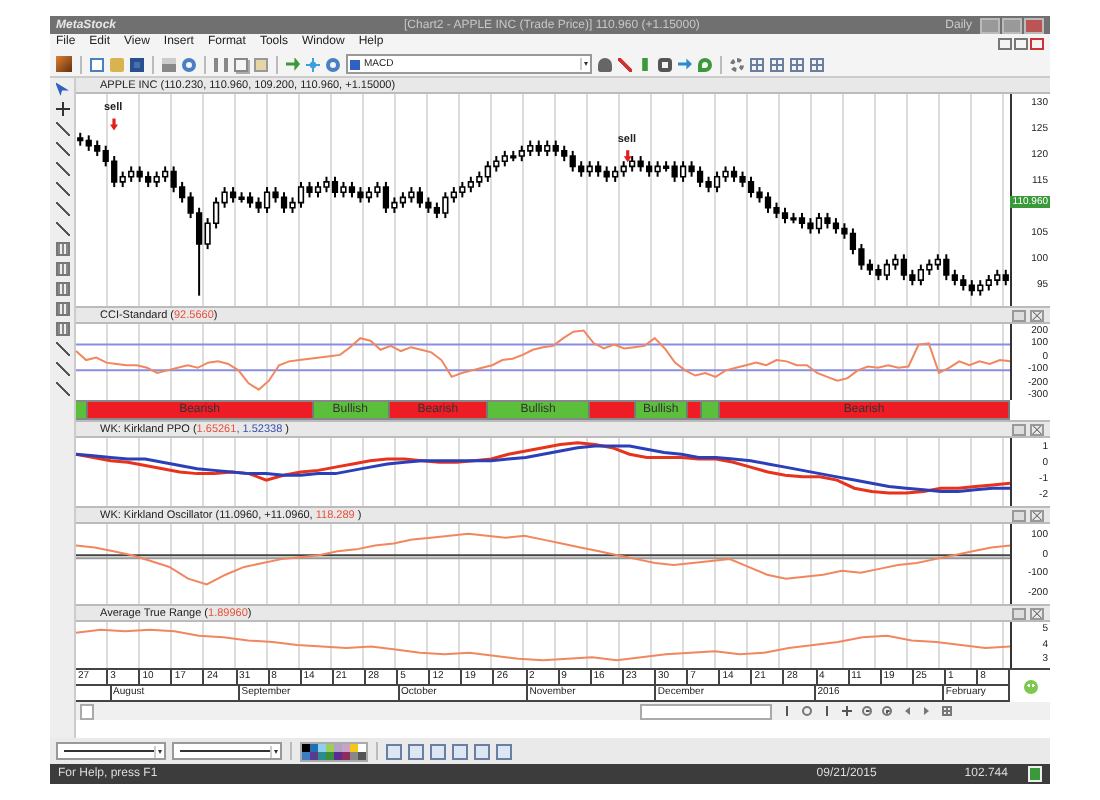 Image resolution: width=1100 pixels, height=800 pixels. Describe the element at coordinates (867, 711) in the screenshot. I see `minus-circle-icon` at that location.